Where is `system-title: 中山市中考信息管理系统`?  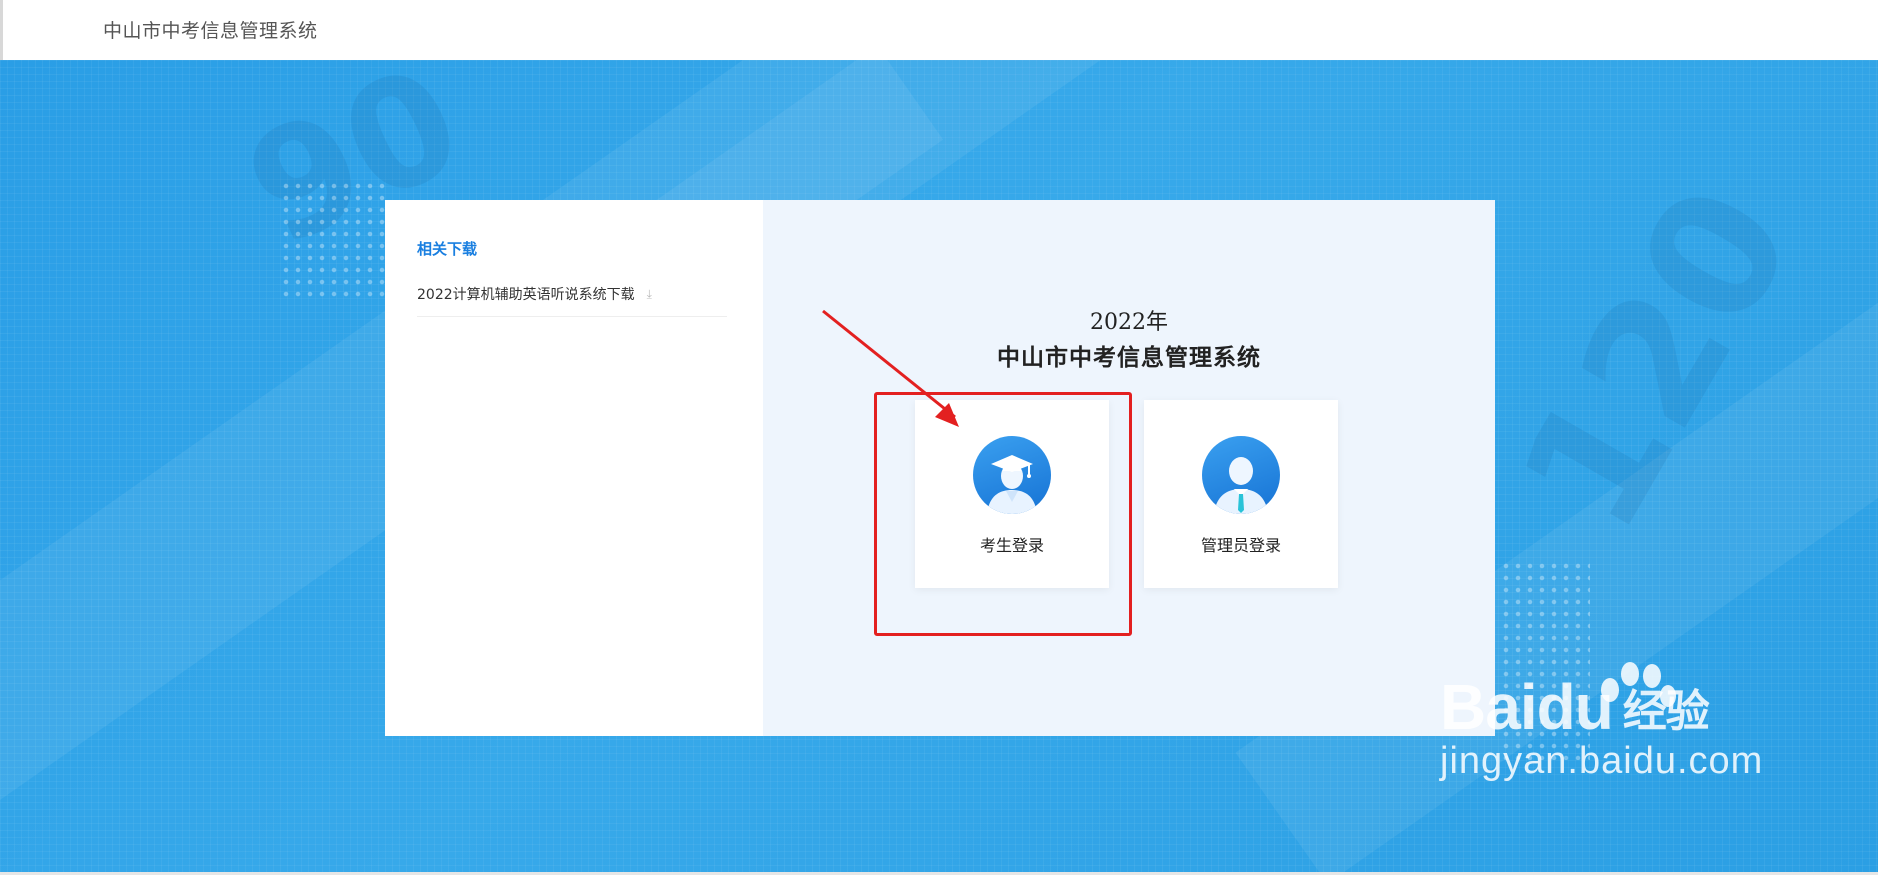
system-title: 中山市中考信息管理系统 is located at coordinates (1129, 357).